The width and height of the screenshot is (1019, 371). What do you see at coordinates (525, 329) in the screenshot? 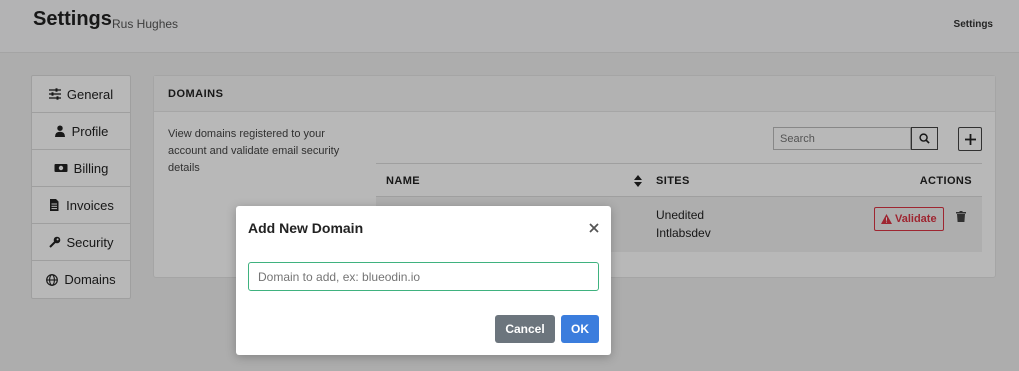
I see `cancel-button: Cancel` at bounding box center [525, 329].